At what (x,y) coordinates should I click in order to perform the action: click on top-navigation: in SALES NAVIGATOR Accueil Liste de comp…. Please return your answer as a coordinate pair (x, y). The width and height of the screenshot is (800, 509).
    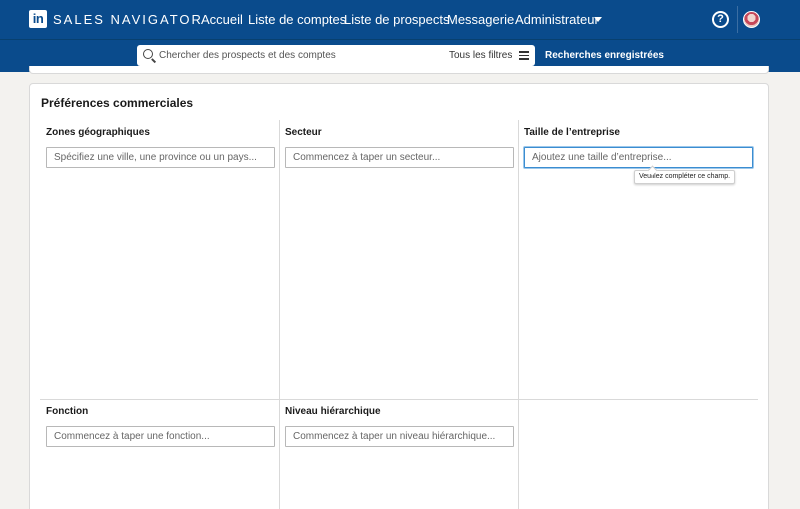
    Looking at the image, I should click on (400, 19).